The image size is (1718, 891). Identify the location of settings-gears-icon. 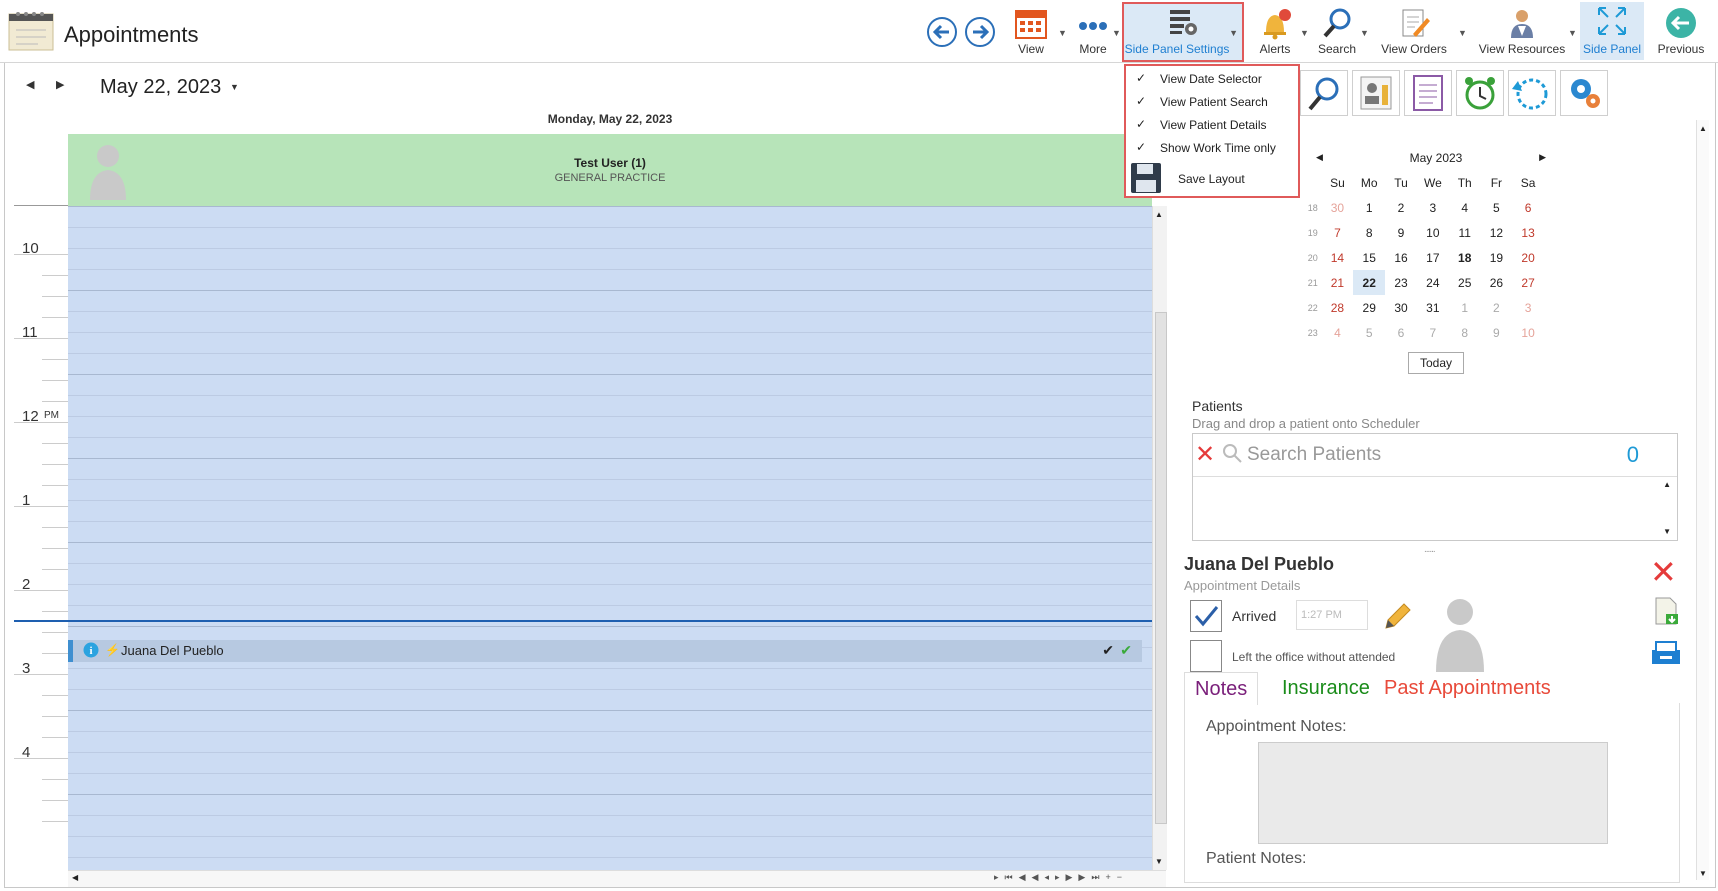
(1584, 93).